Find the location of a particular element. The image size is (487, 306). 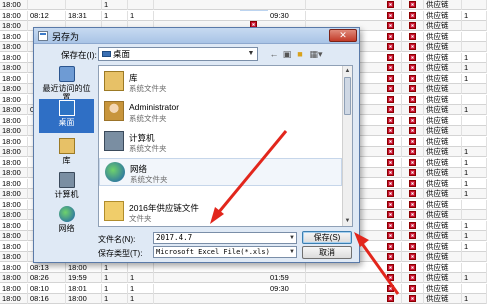

vertical-scrollbar: ▲ ▼ is located at coordinates (347, 146).